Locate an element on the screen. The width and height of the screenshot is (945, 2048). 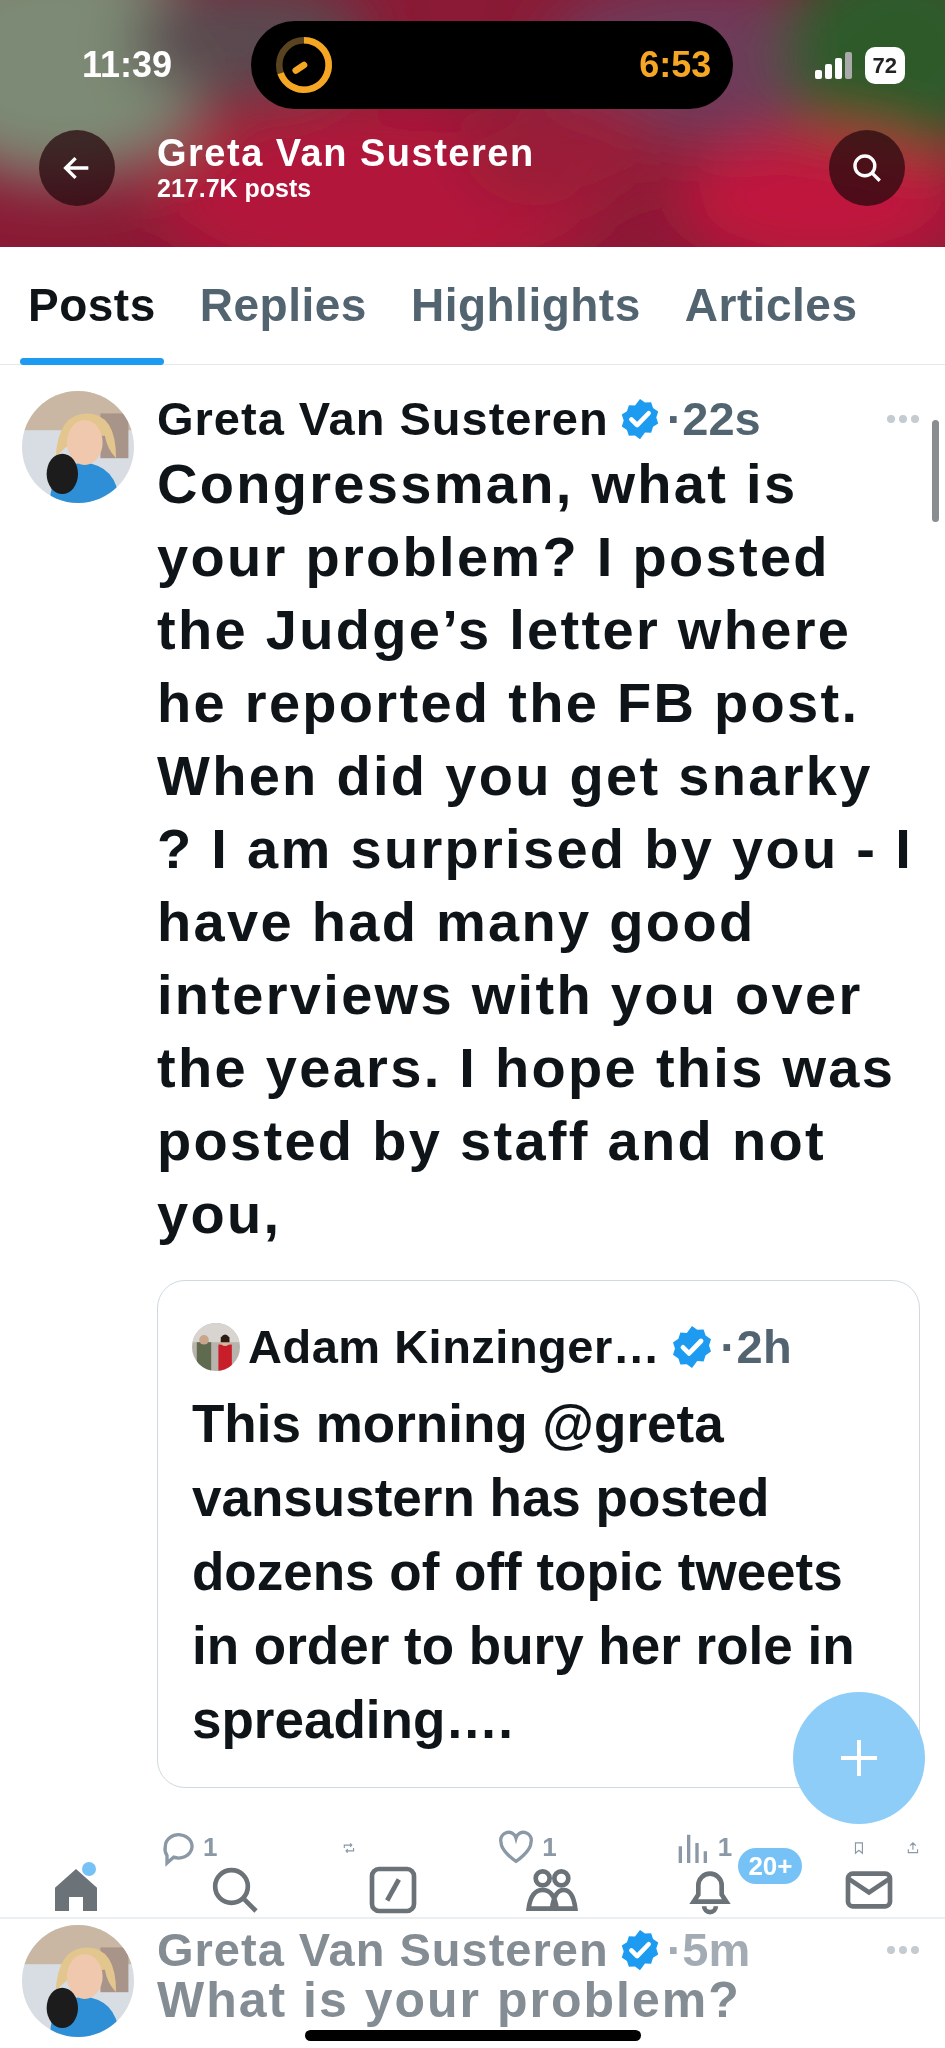
timer-text: 6:53 is located at coordinates (675, 65).